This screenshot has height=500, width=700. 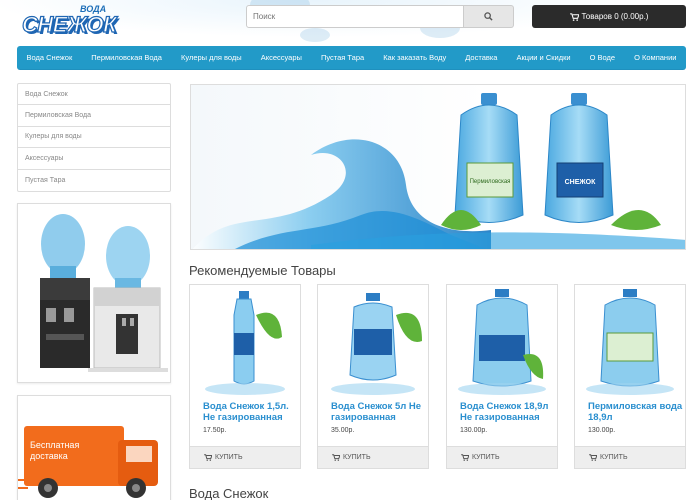 What do you see at coordinates (343, 430) in the screenshot?
I see `product-price: 35.00р.` at bounding box center [343, 430].